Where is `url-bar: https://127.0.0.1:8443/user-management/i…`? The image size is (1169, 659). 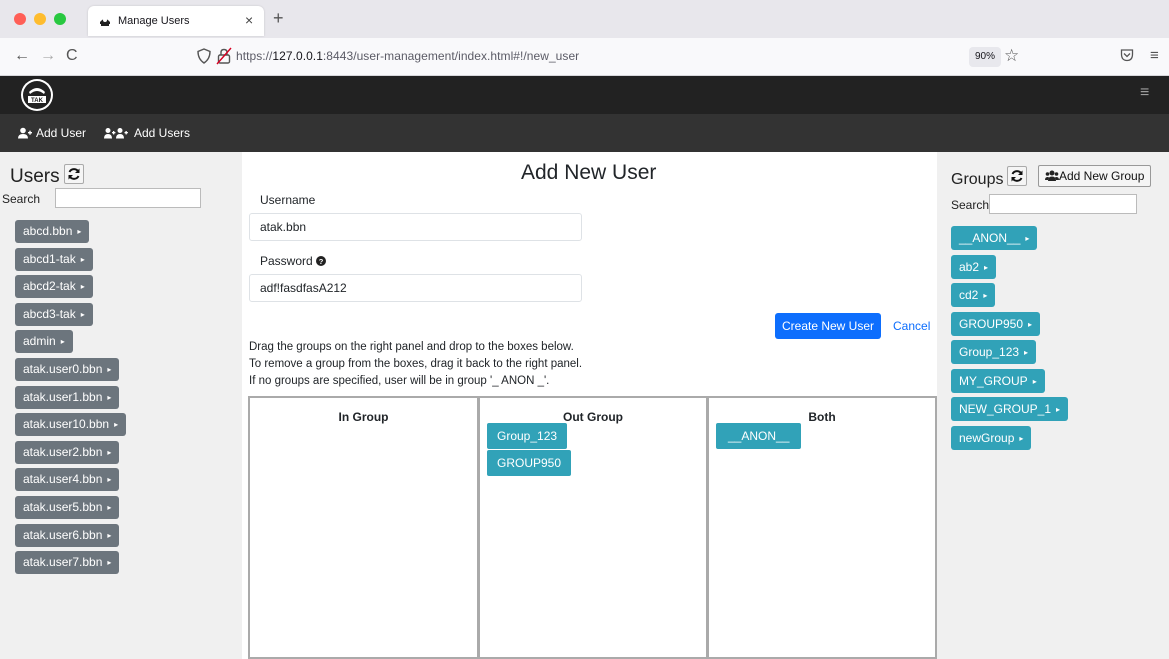 url-bar: https://127.0.0.1:8443/user-management/i… is located at coordinates (407, 56).